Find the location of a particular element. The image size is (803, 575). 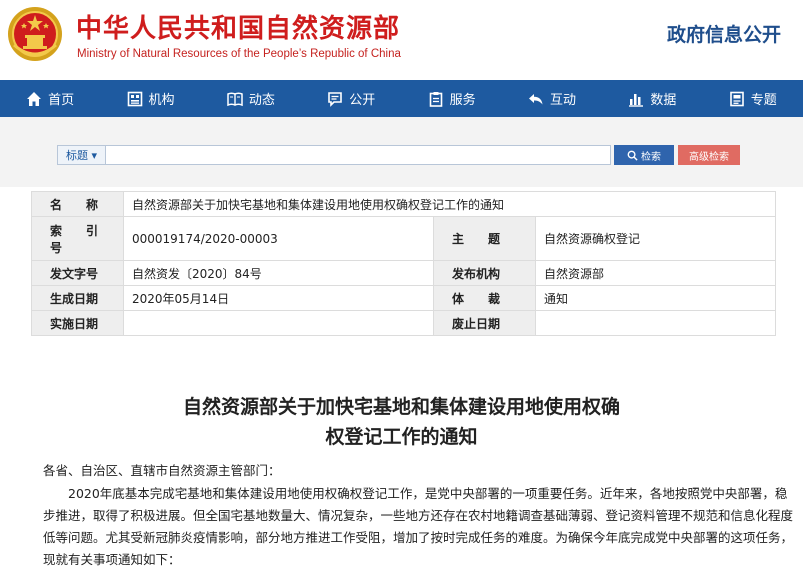

book-icon is located at coordinates (235, 99).